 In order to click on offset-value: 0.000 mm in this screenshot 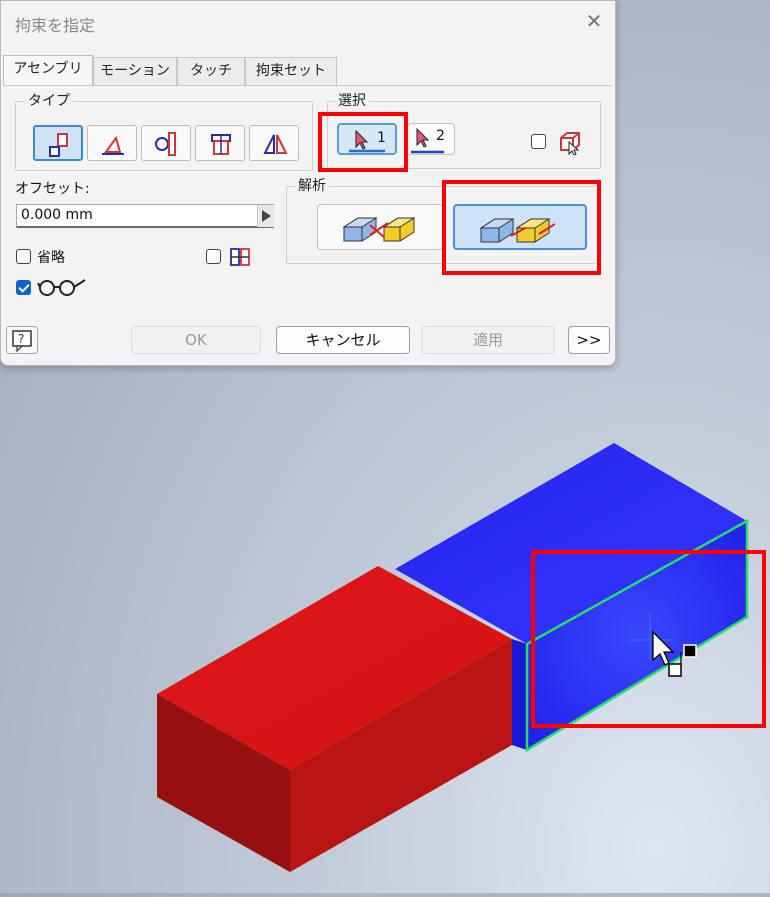, I will do `click(57, 215)`.